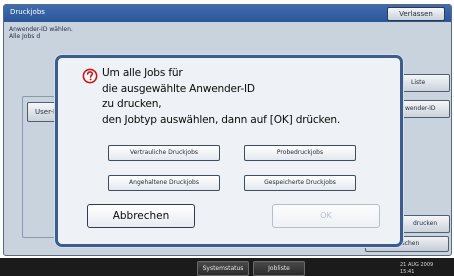 This screenshot has width=454, height=276. What do you see at coordinates (426, 224) in the screenshot?
I see `print-button: drucken` at bounding box center [426, 224].